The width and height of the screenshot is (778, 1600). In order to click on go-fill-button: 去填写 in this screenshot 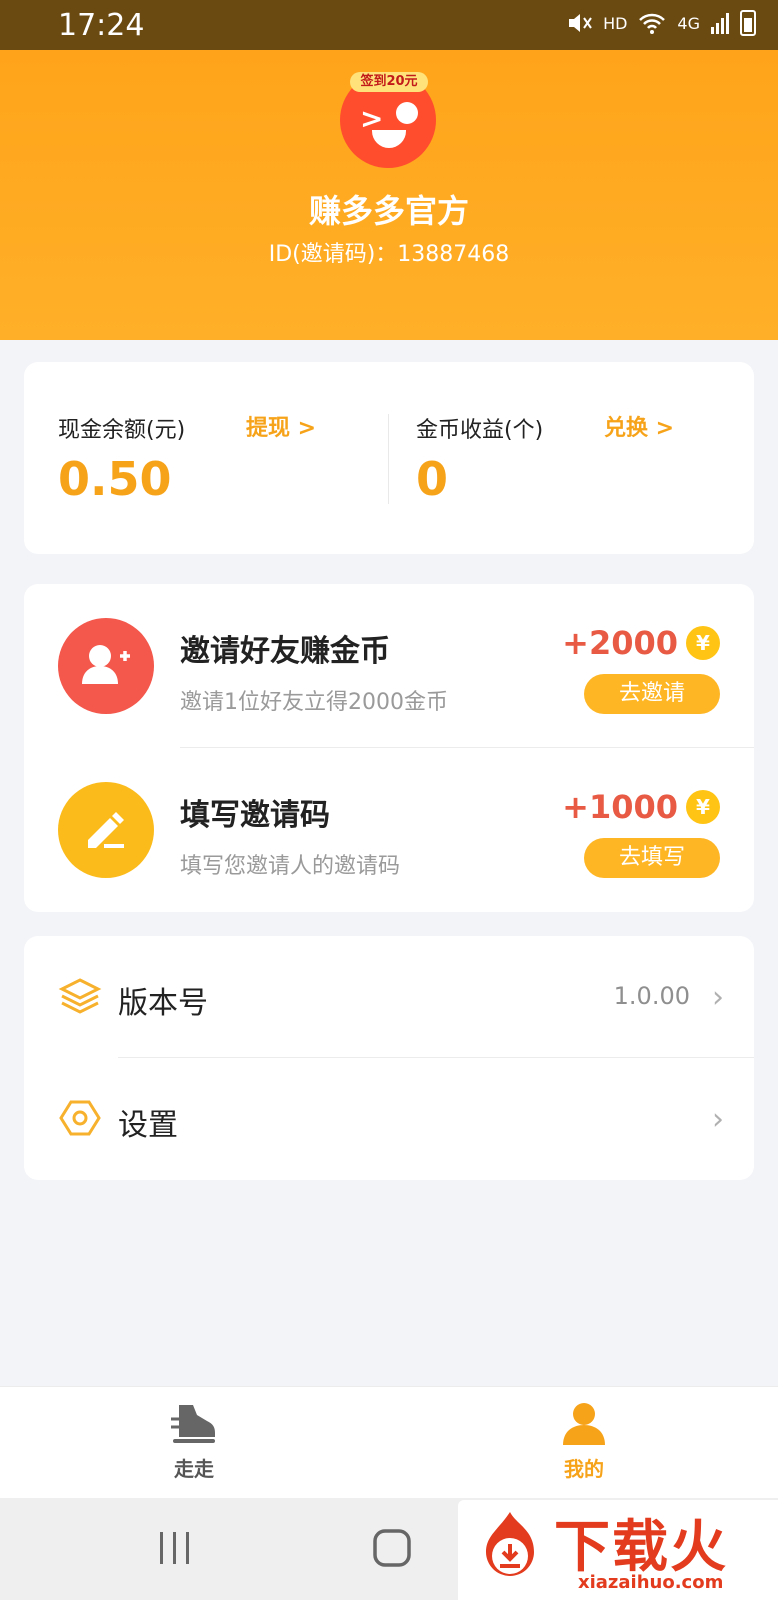, I will do `click(652, 858)`.